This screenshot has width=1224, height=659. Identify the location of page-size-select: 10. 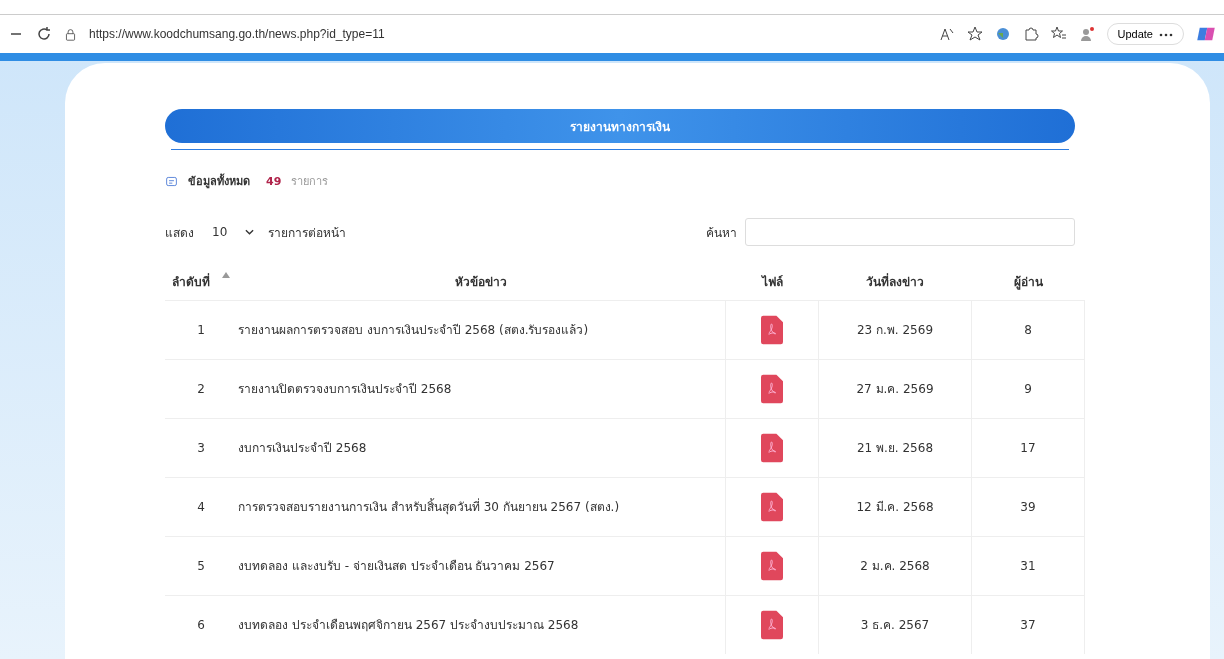
(231, 232).